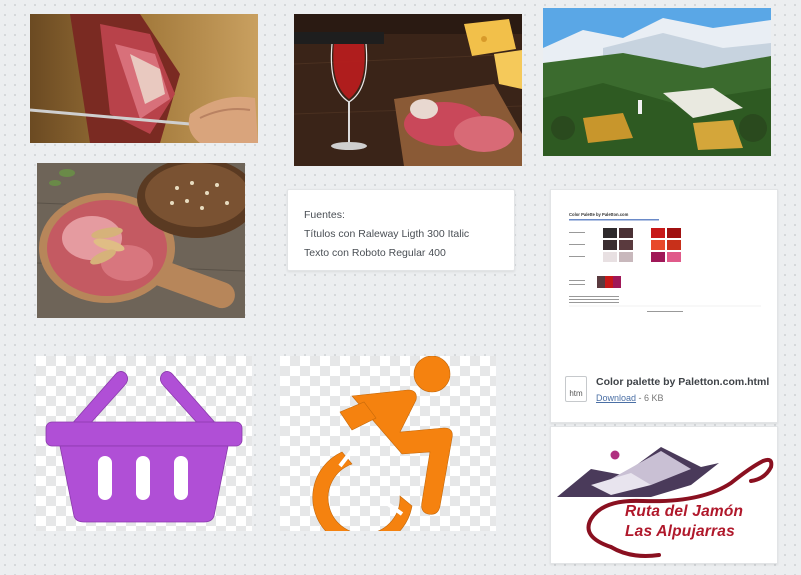 The height and width of the screenshot is (575, 801). Describe the element at coordinates (657, 82) in the screenshot. I see `alpujarras-village-photo` at that location.